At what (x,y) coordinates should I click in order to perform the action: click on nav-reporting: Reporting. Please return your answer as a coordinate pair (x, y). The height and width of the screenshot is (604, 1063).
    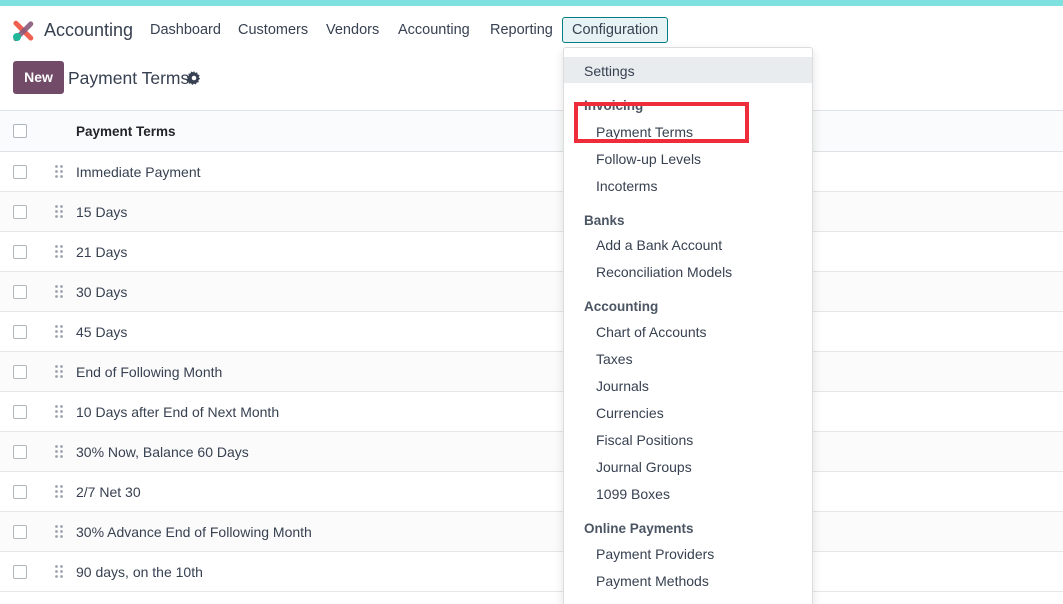
    Looking at the image, I should click on (521, 30).